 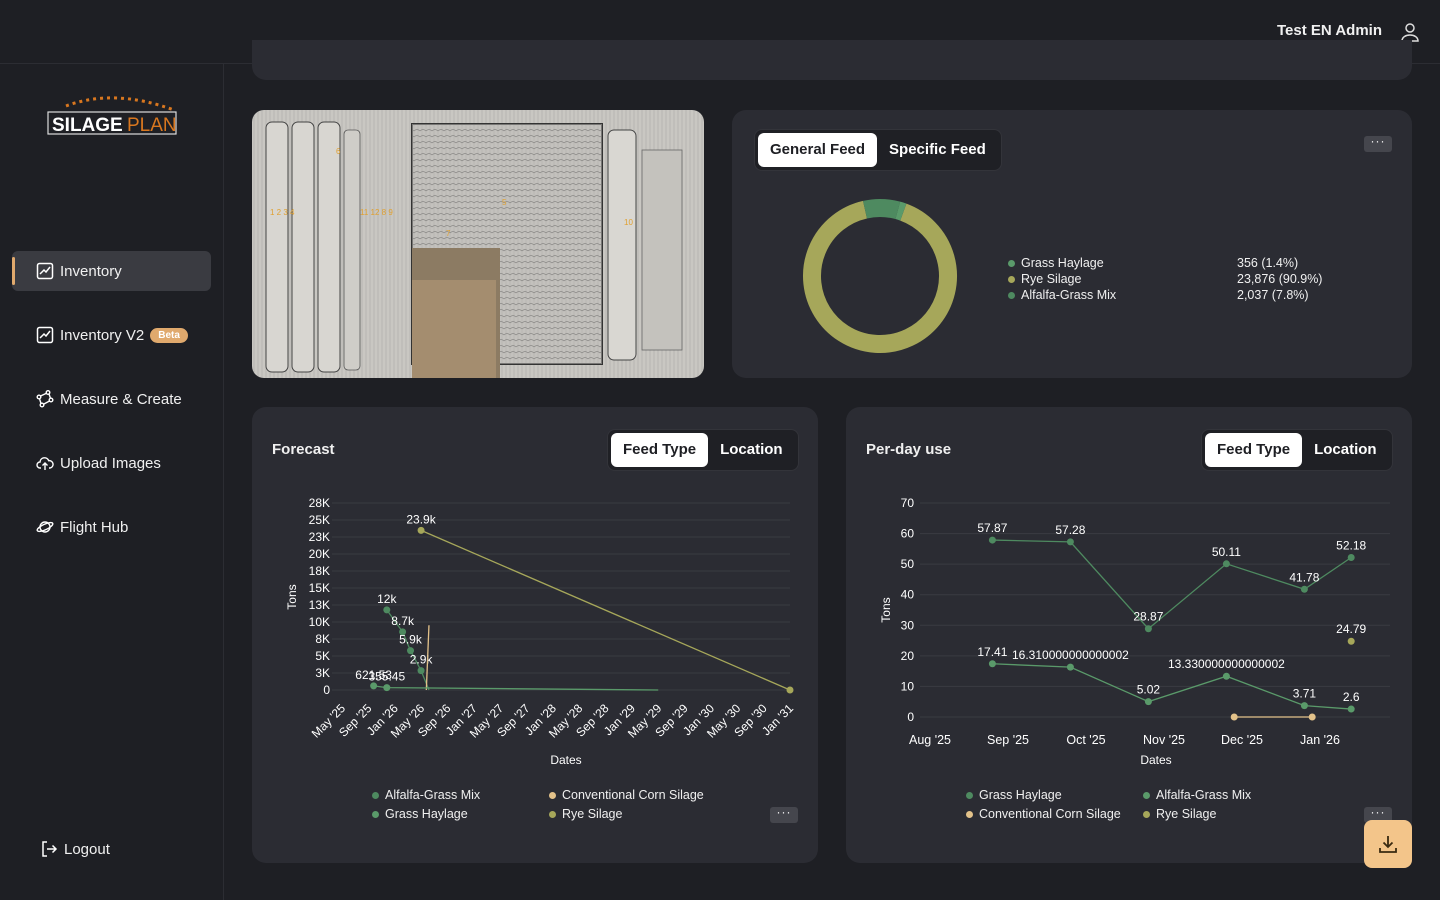 I want to click on data-label: 16.310000000000002, so click(x=1070, y=655).